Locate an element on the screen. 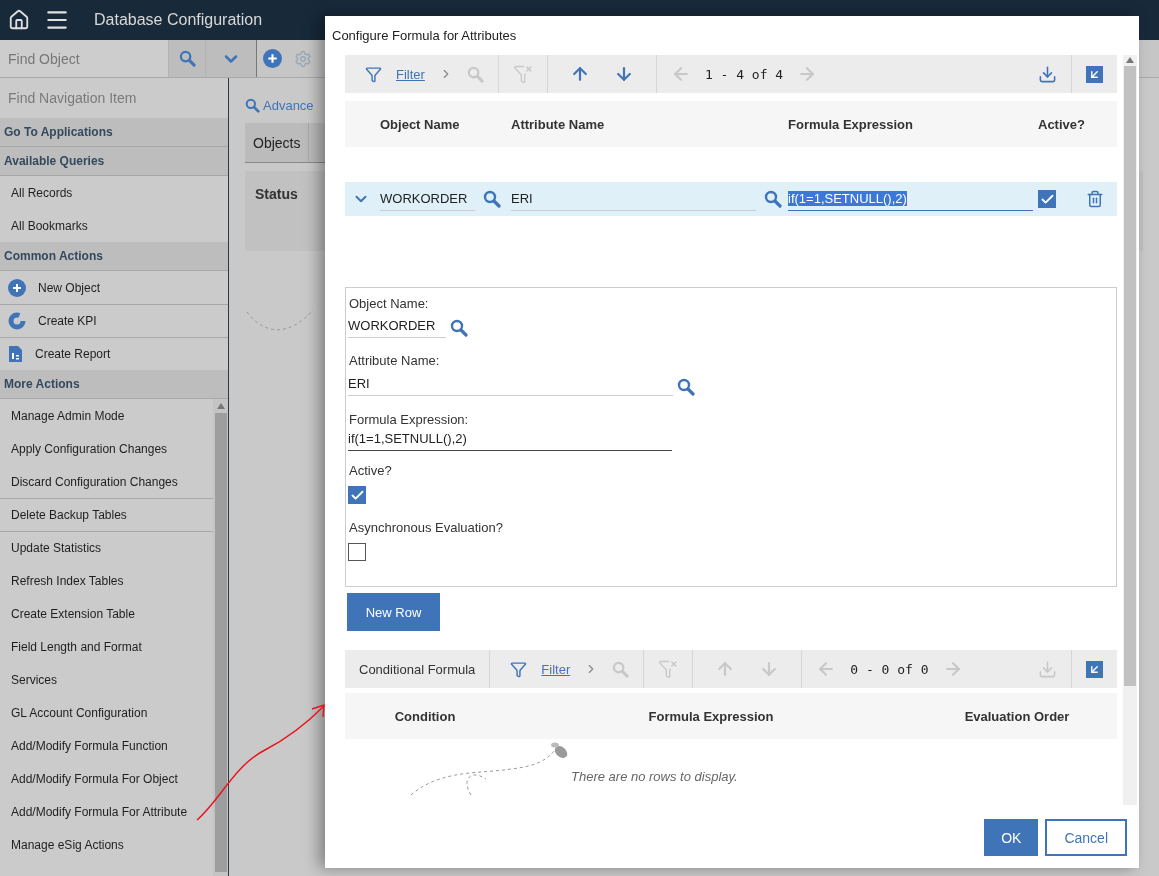 This screenshot has width=1159, height=876. sidebar-item: Create KPI is located at coordinates (114, 320).